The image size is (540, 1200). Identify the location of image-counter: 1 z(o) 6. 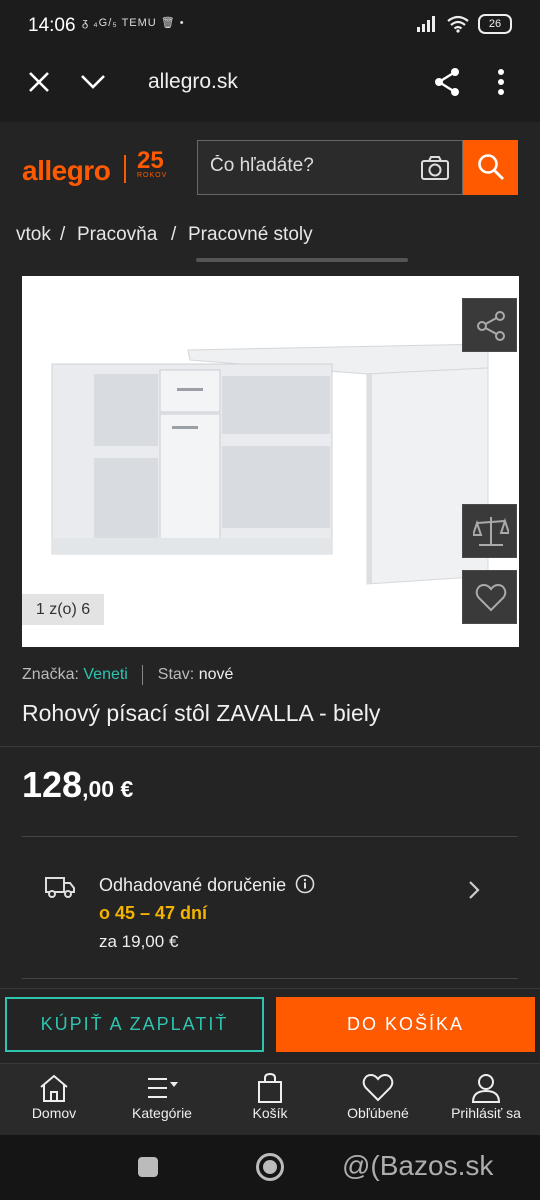
(63, 609).